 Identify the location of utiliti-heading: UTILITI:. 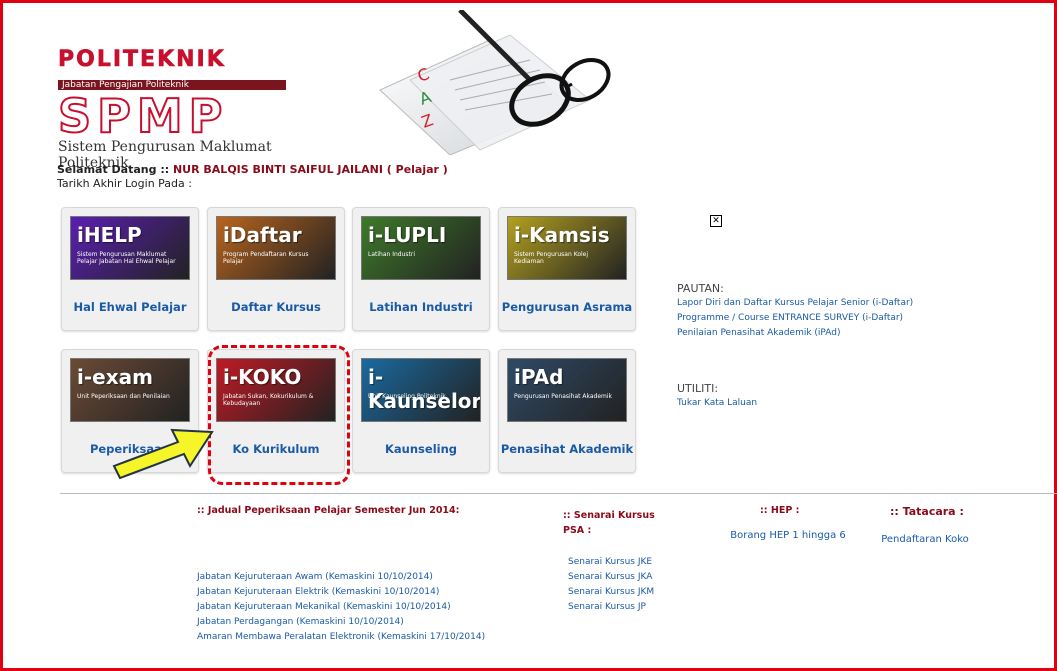
(698, 388).